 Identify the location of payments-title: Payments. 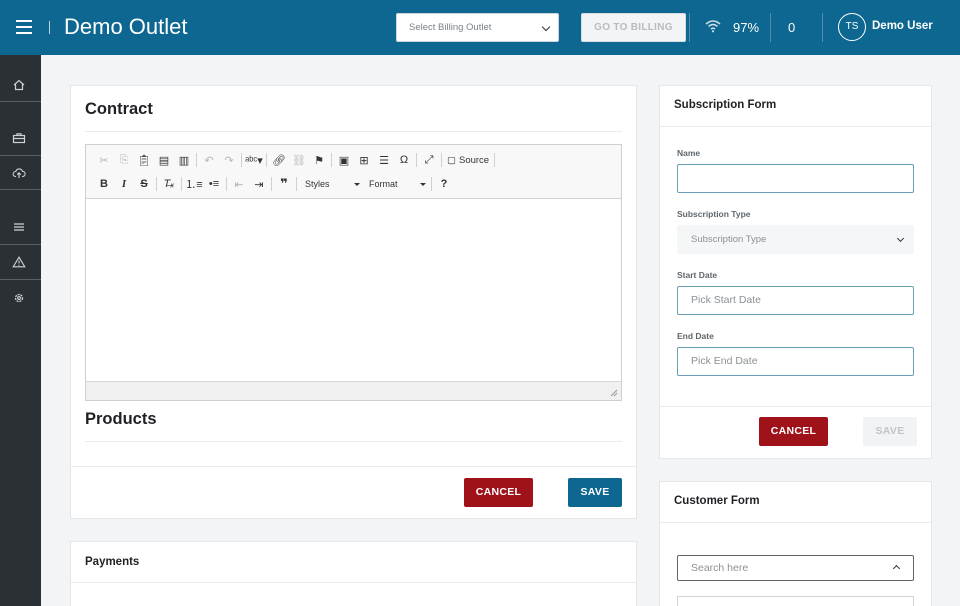
(112, 562).